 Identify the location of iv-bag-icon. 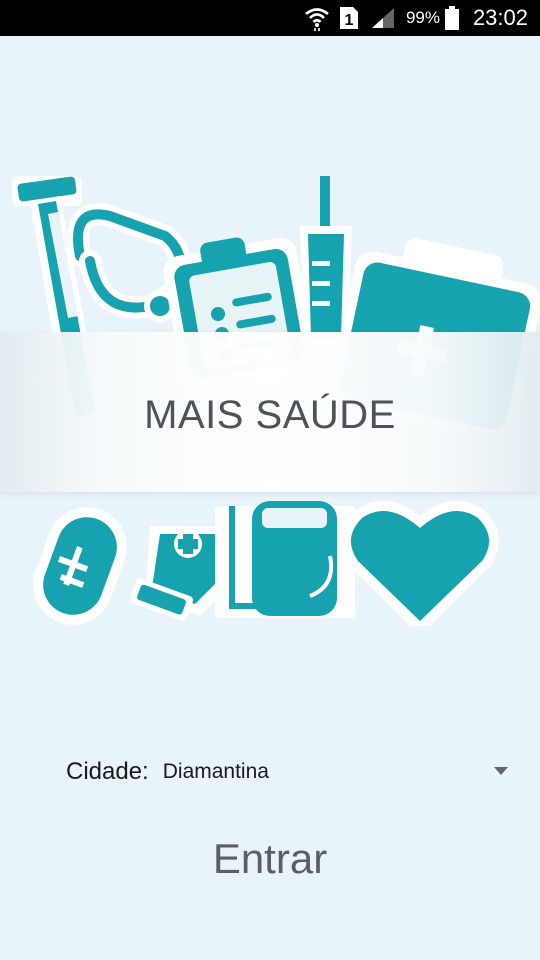
(285, 559).